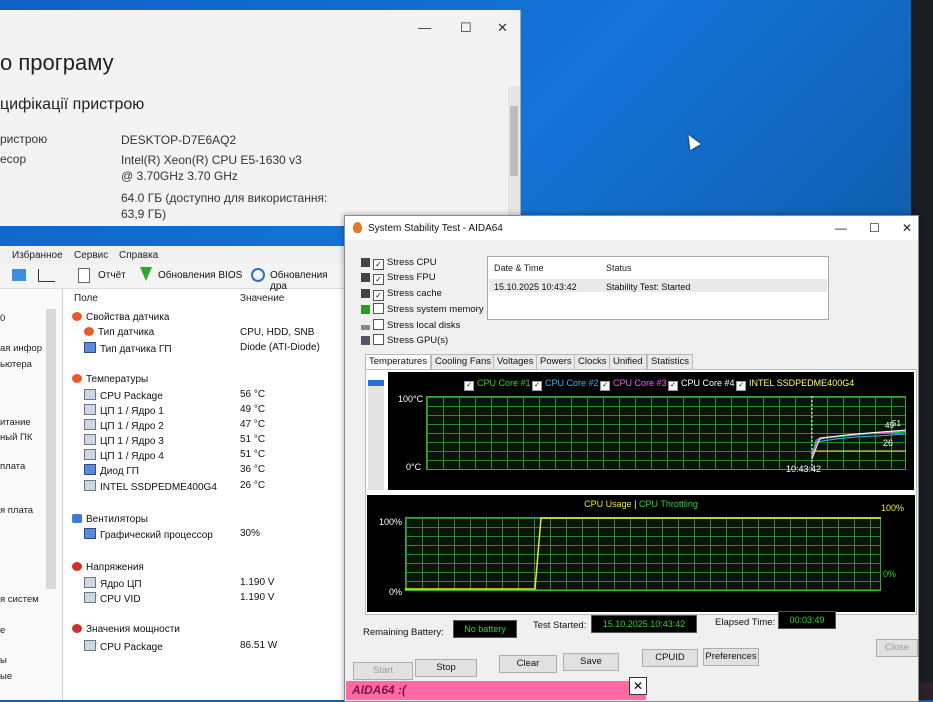 This screenshot has width=933, height=702. Describe the element at coordinates (556, 361) in the screenshot. I see `tab-powers: Powers` at that location.